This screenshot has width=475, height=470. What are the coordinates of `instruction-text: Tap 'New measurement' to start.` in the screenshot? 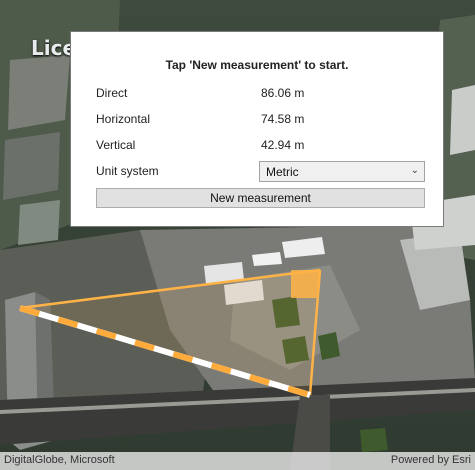 It's located at (257, 65).